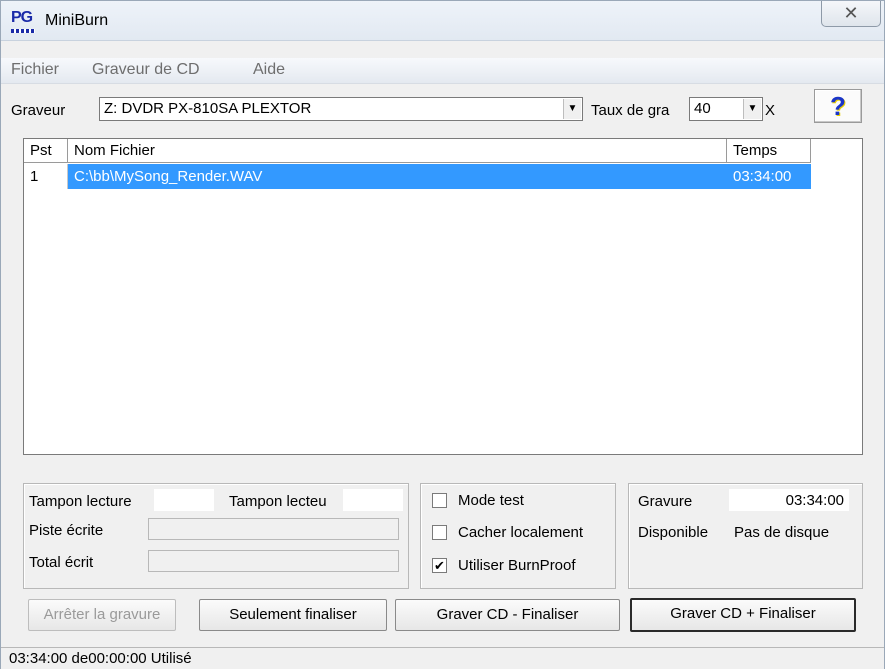  What do you see at coordinates (442, 658) in the screenshot?
I see `status-bar: 03:34:00 de00:00:00 Utilisé` at bounding box center [442, 658].